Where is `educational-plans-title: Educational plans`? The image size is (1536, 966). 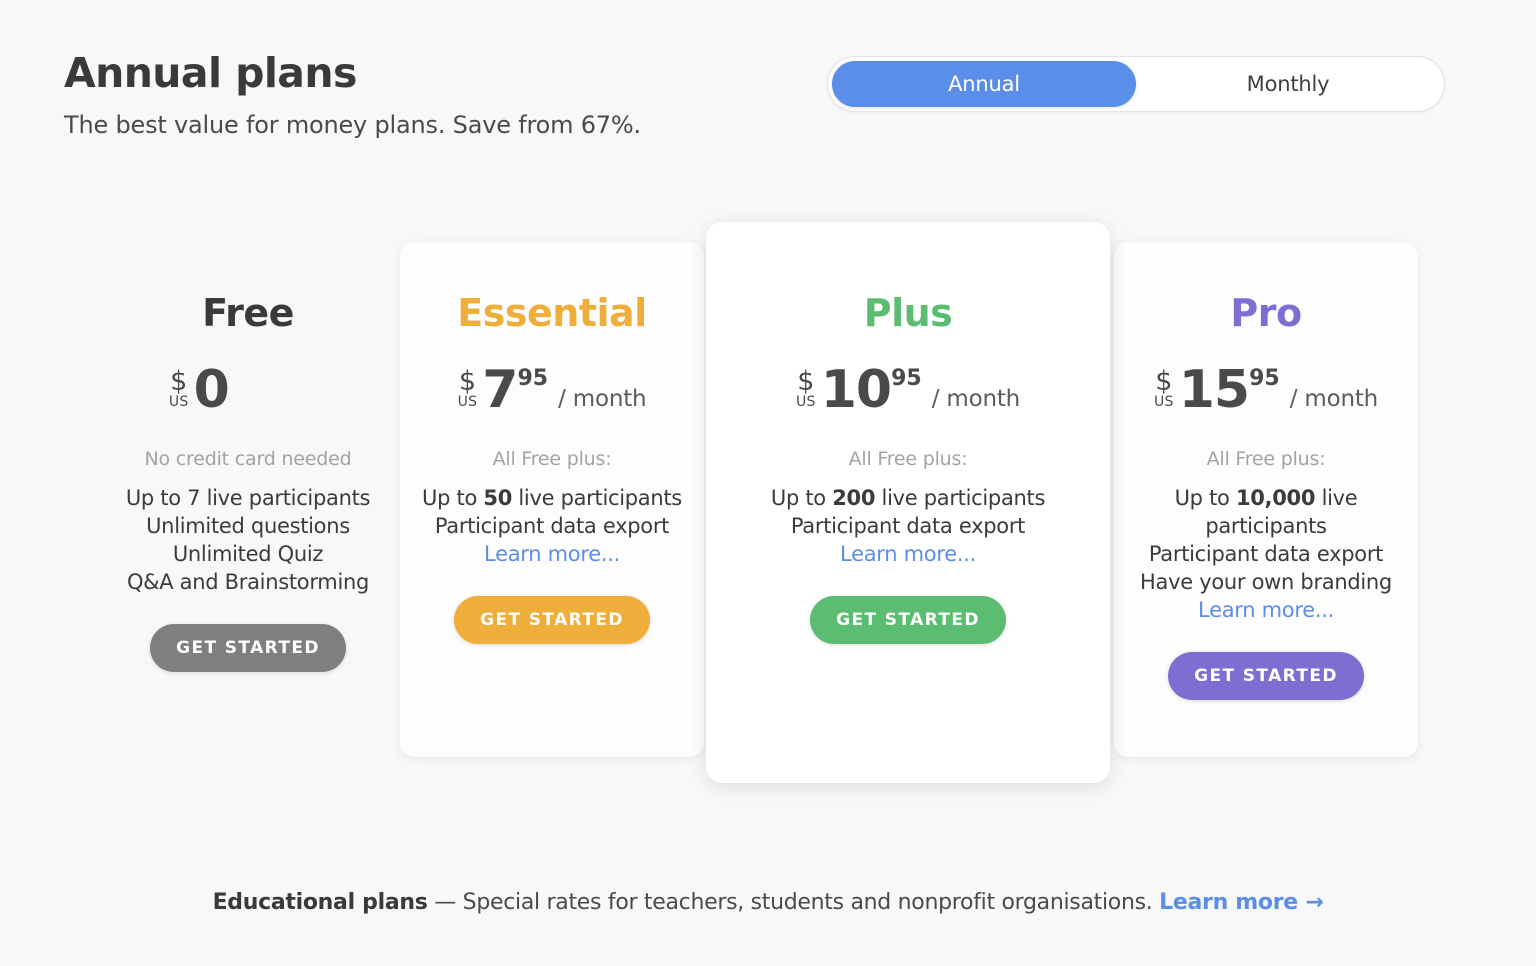 educational-plans-title: Educational plans is located at coordinates (320, 902).